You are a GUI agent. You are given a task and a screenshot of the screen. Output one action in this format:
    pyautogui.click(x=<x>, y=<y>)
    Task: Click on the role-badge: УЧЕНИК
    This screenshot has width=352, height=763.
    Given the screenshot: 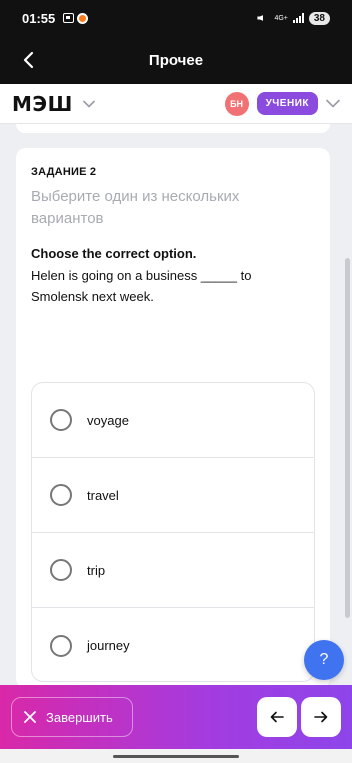 What is the action you would take?
    pyautogui.click(x=287, y=103)
    